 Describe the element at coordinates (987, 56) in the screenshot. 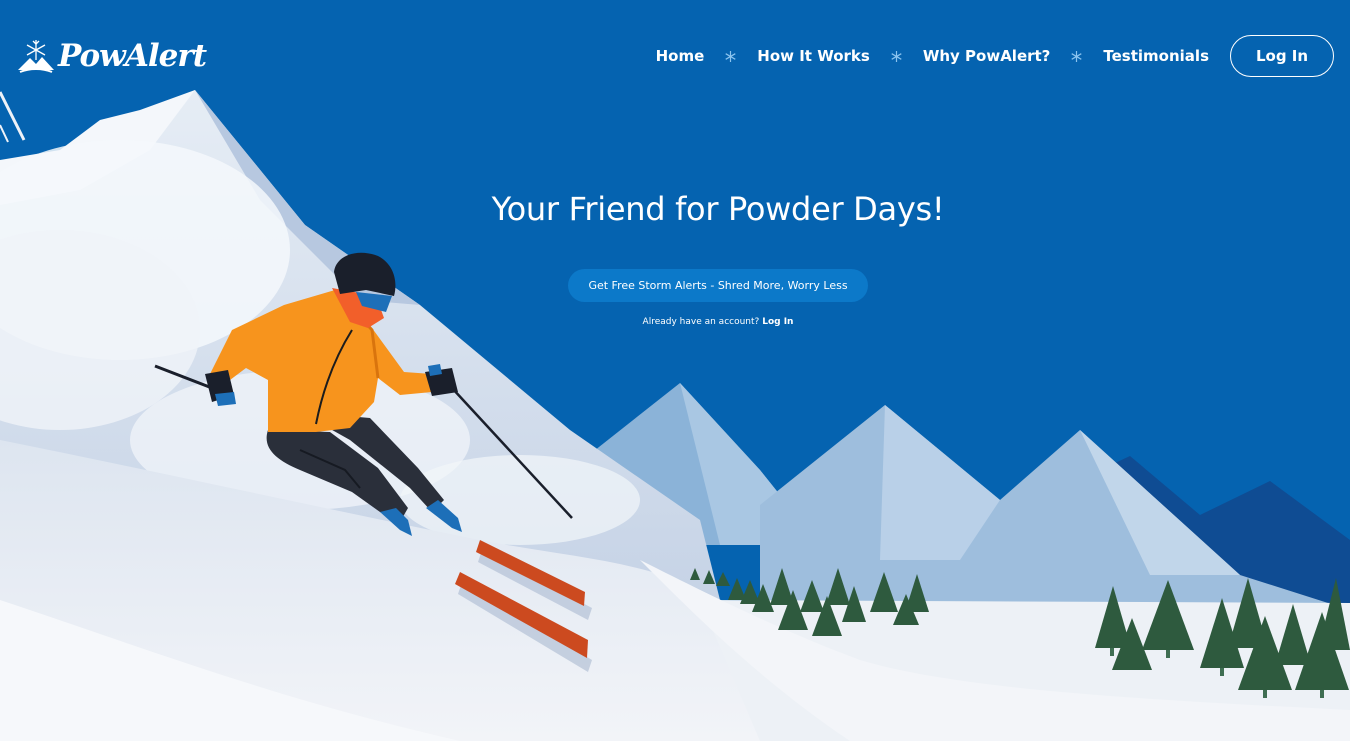

I see `nav-why-powalert: Why PowAlert?` at that location.